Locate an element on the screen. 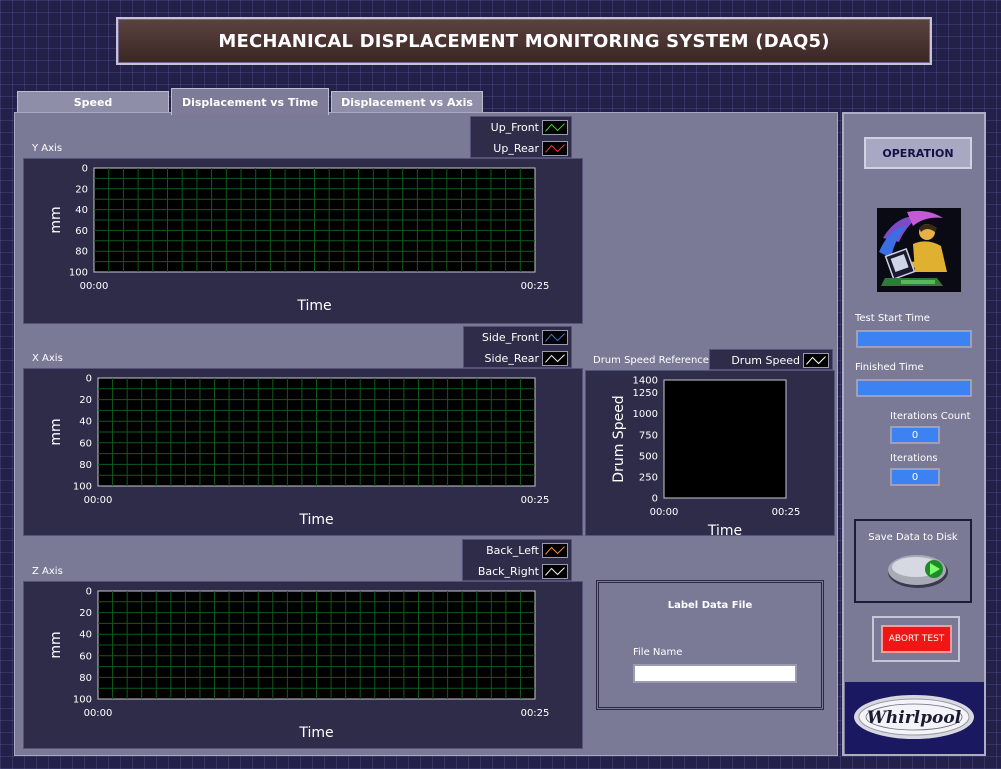 This screenshot has width=1001, height=769. brand-logo-text: Whirlpool is located at coordinates (914, 718).